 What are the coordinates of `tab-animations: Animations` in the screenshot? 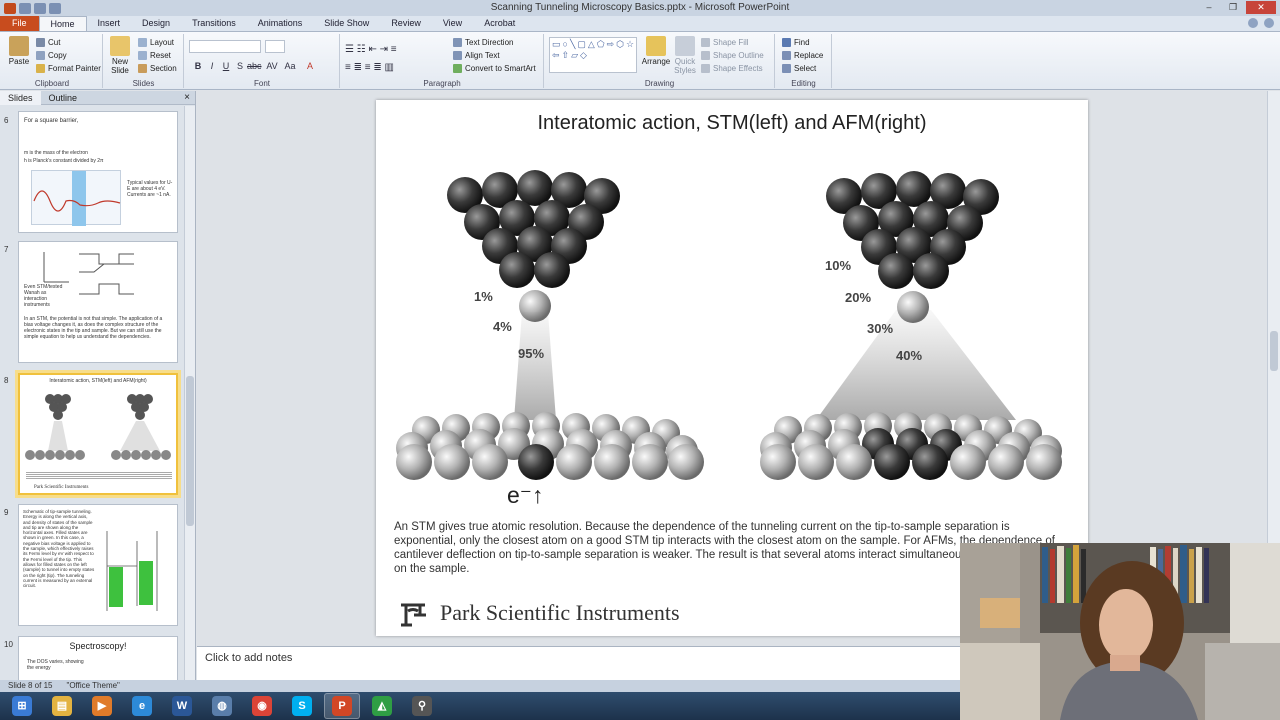 It's located at (280, 23).